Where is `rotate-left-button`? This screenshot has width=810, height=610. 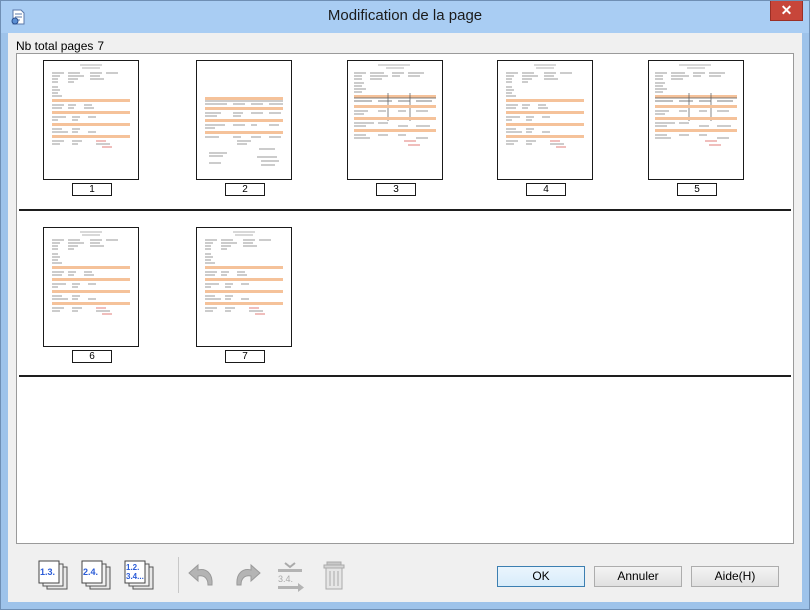 rotate-left-button is located at coordinates (203, 575).